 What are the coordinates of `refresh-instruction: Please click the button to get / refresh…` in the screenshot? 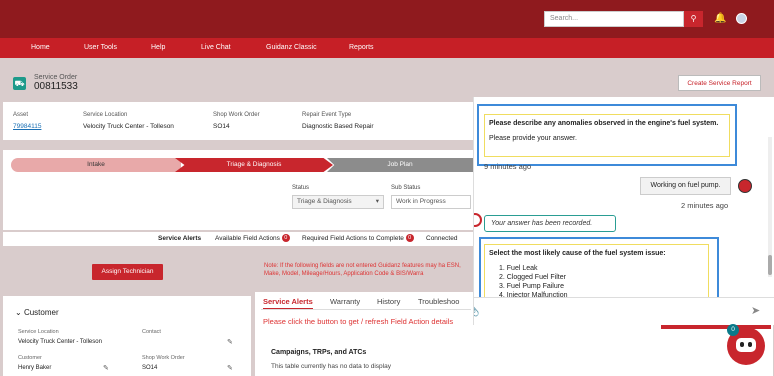 It's located at (358, 321).